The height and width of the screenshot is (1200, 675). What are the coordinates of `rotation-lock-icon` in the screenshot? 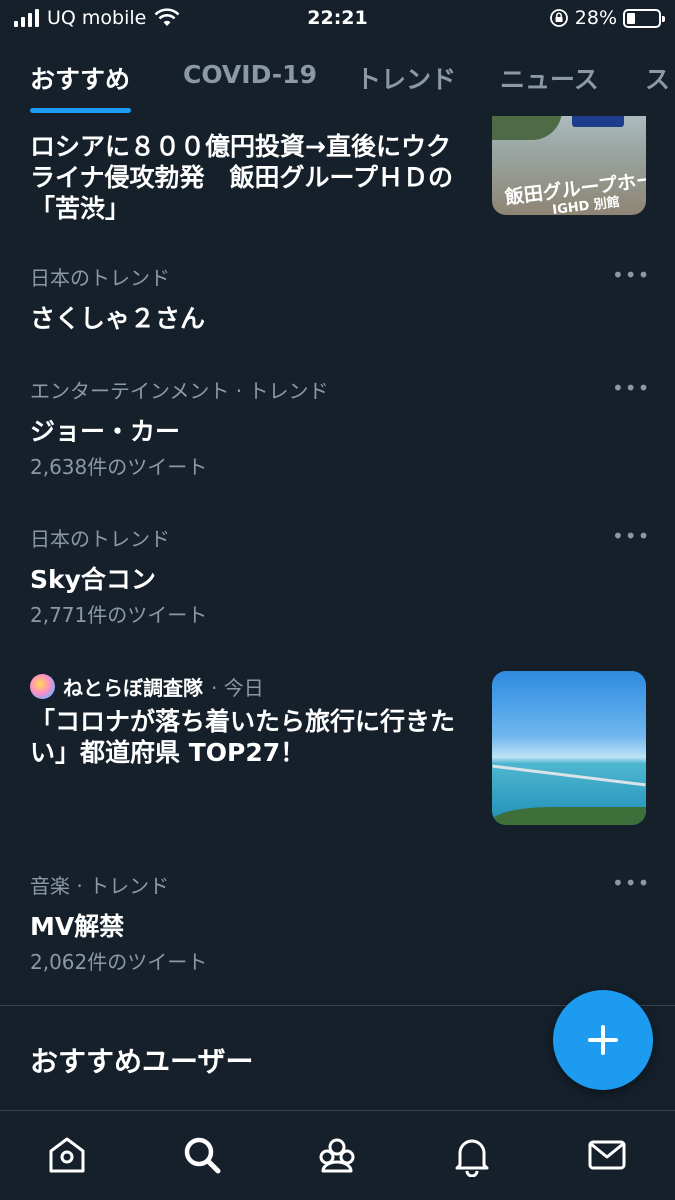 It's located at (558, 18).